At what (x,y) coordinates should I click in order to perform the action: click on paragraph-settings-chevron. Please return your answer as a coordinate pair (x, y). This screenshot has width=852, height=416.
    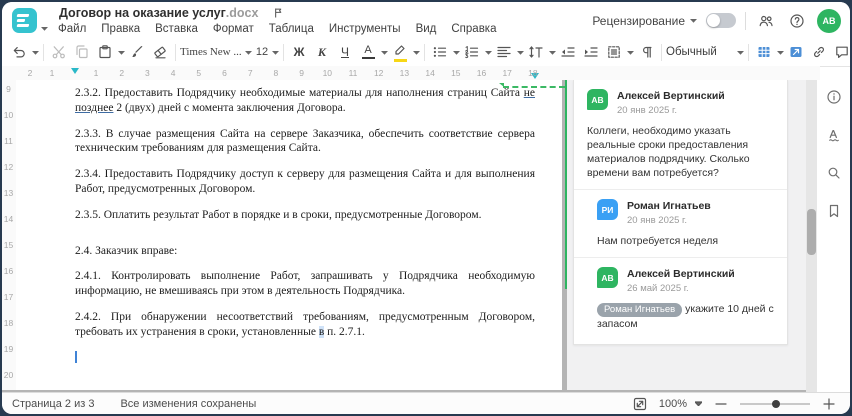
    Looking at the image, I should click on (630, 52).